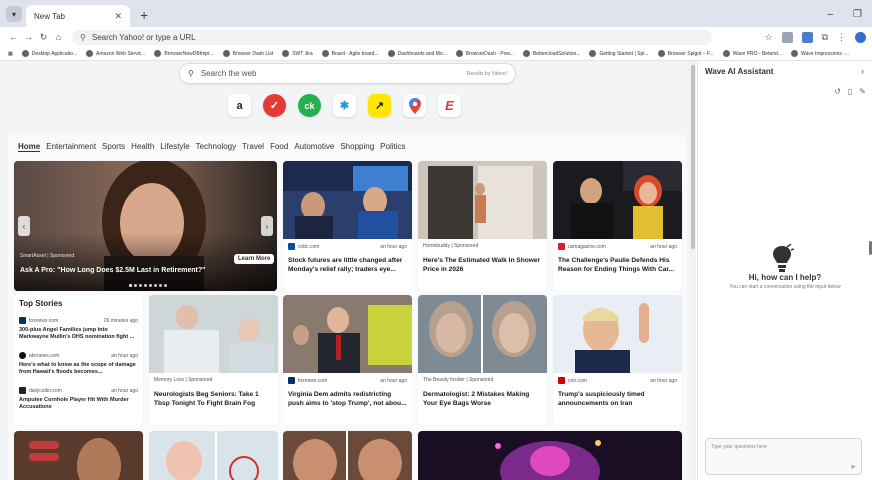  Describe the element at coordinates (43, 37) in the screenshot. I see `reload-icon: ↻` at that location.